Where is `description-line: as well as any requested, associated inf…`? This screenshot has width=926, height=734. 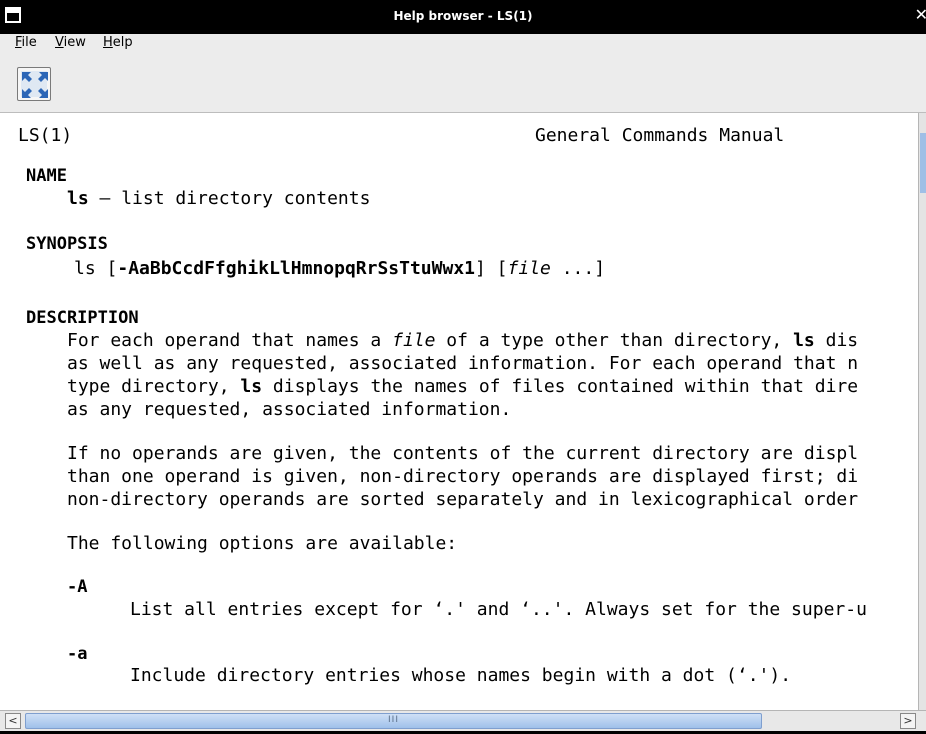
description-line: as well as any requested, associated inf… is located at coordinates (463, 363).